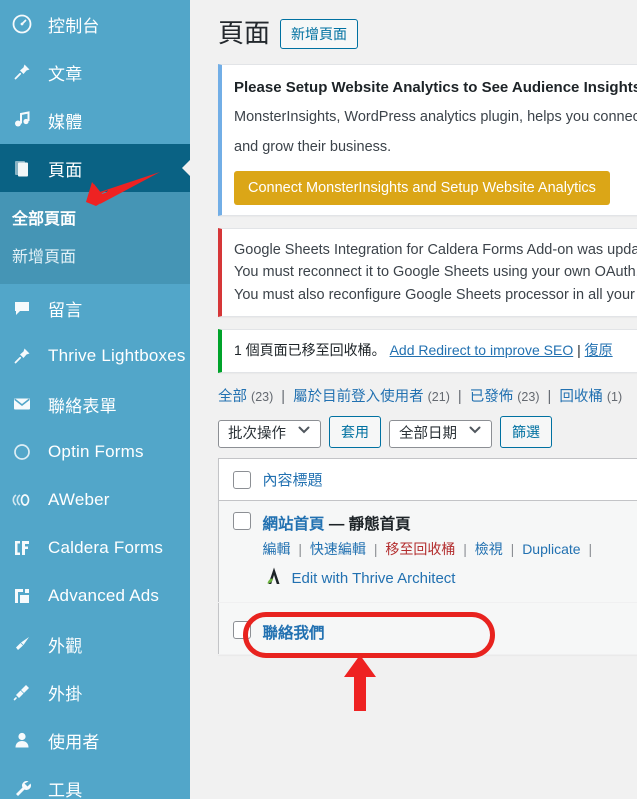  I want to click on table-head: 內容標題, so click(427, 480).